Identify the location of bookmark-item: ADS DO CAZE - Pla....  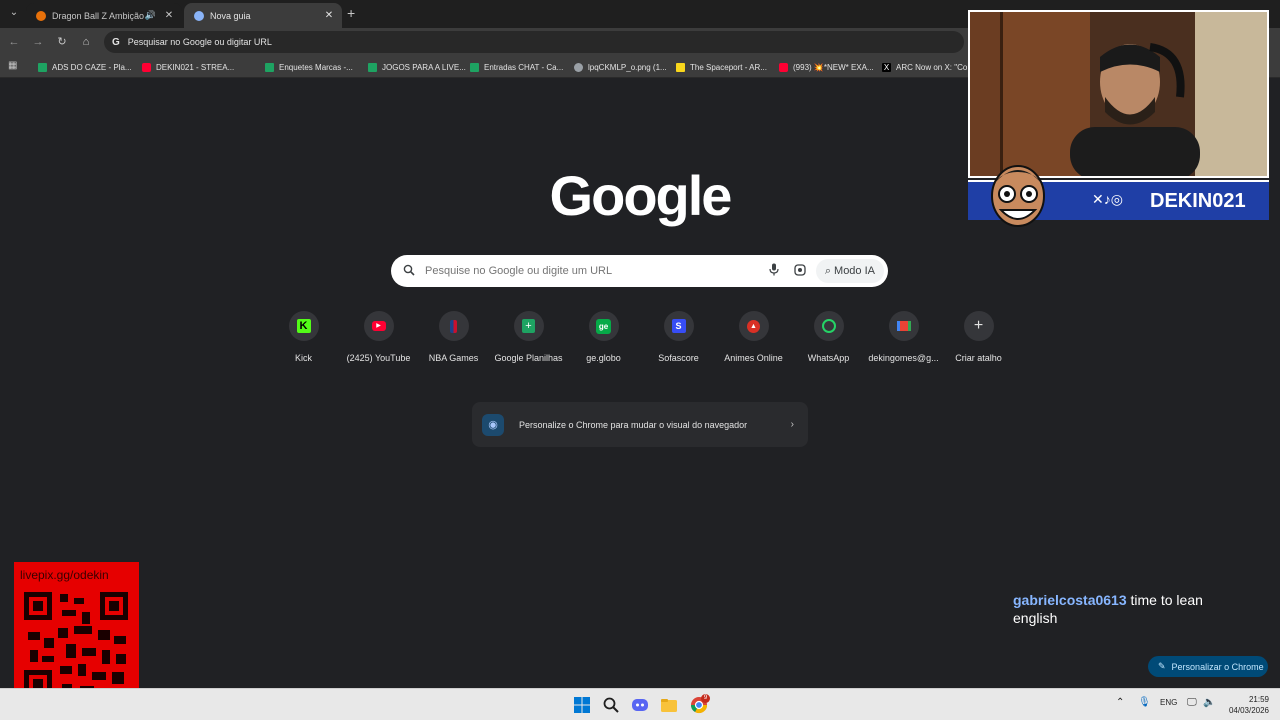
(85, 67).